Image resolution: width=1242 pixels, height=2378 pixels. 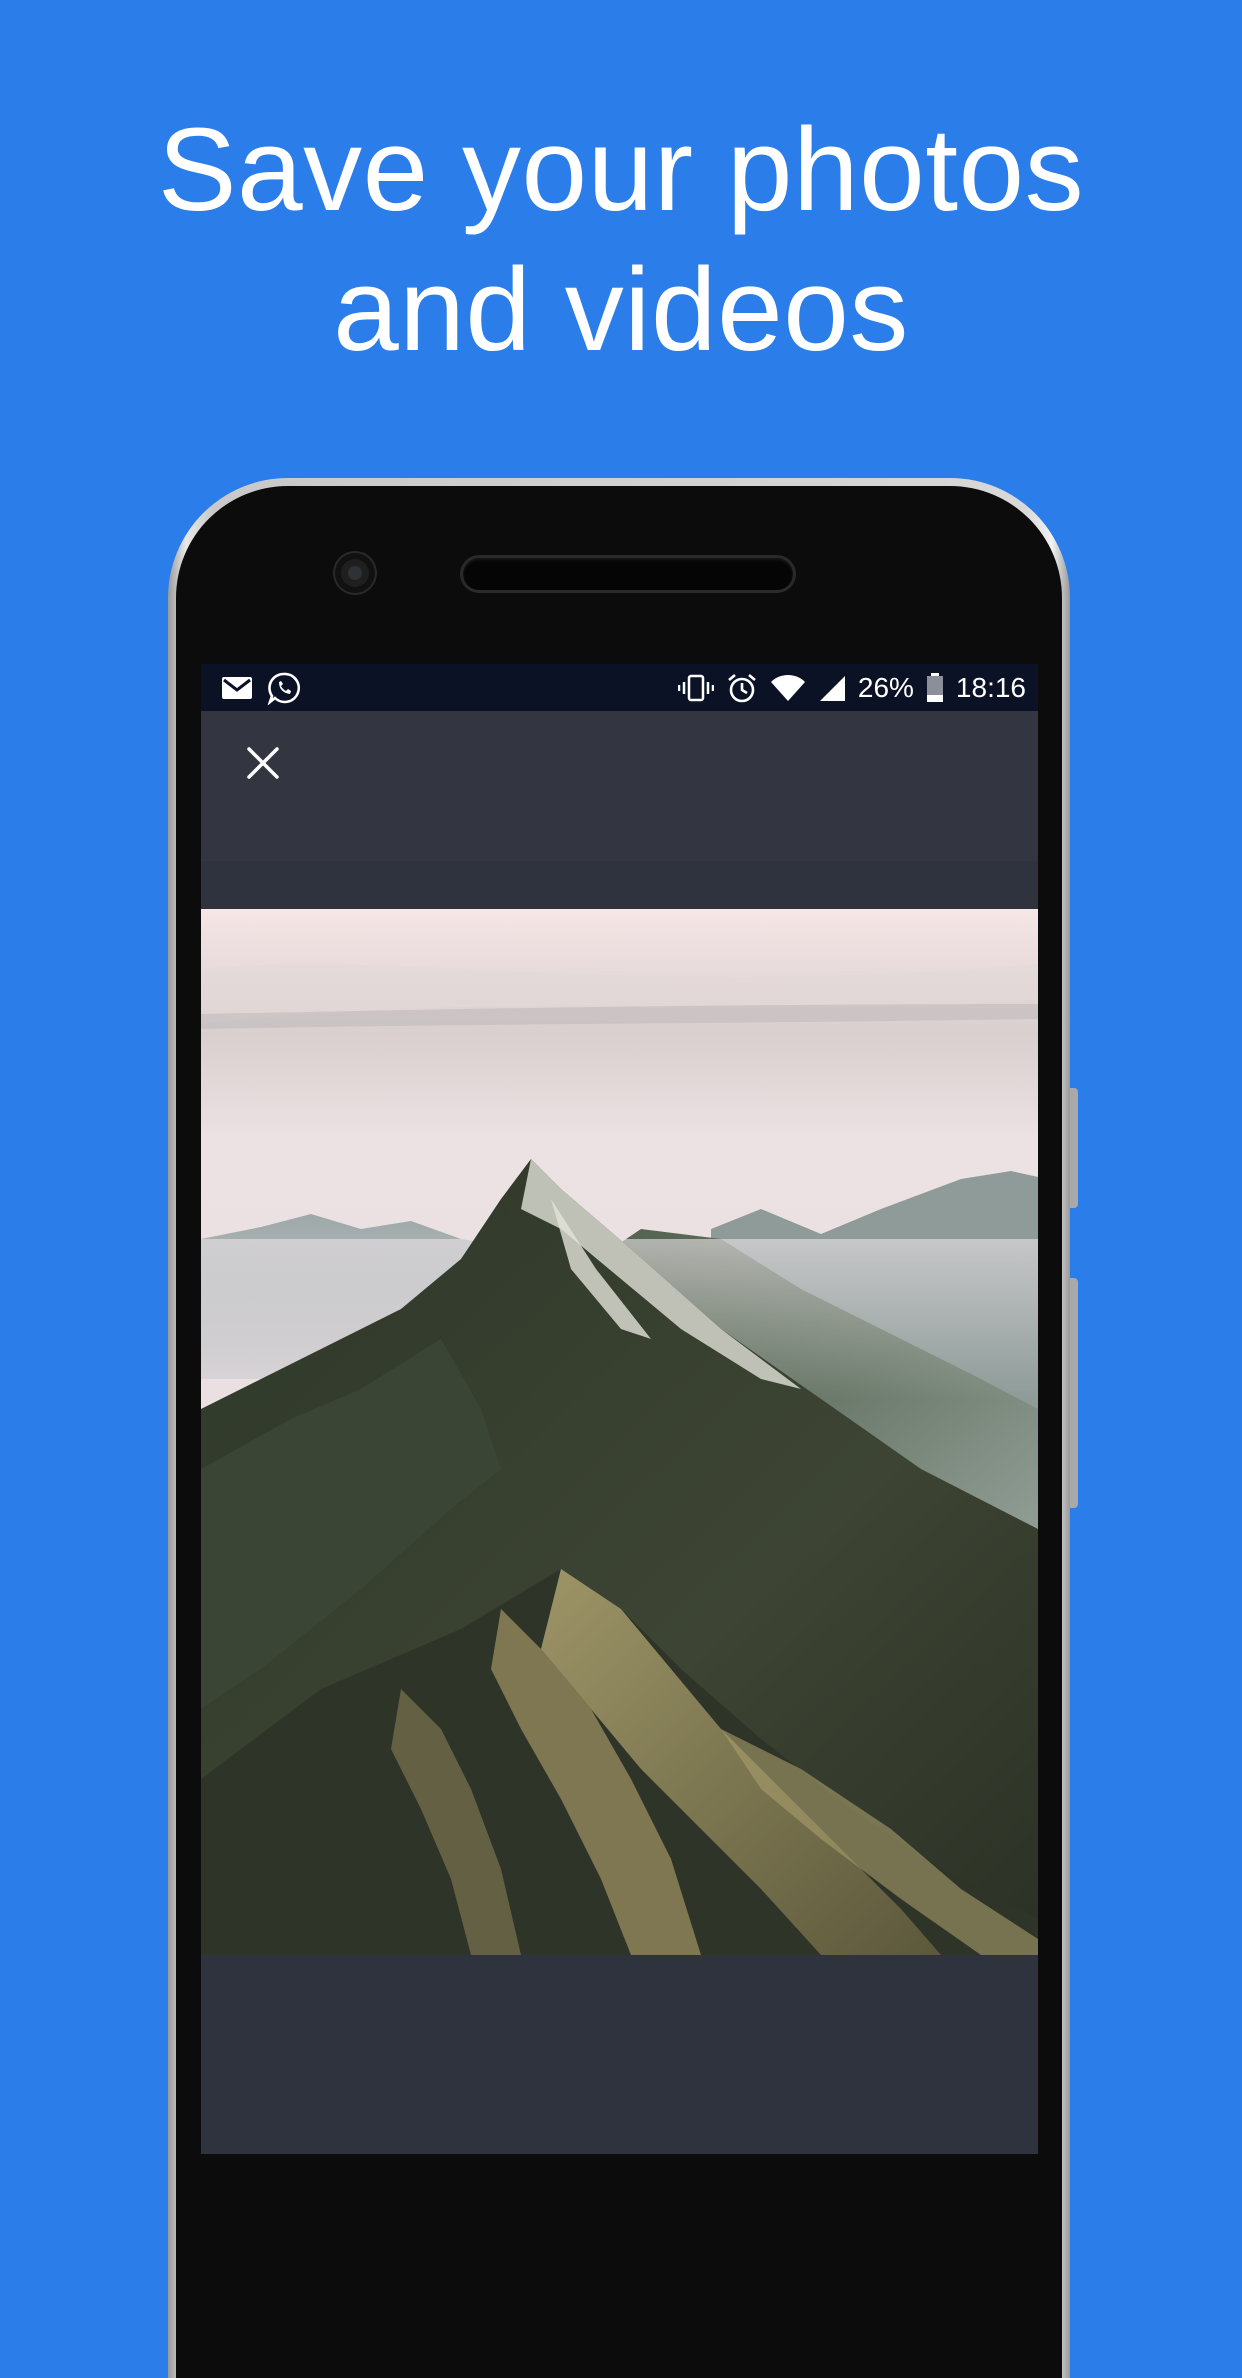 What do you see at coordinates (619, 786) in the screenshot?
I see `toolbar` at bounding box center [619, 786].